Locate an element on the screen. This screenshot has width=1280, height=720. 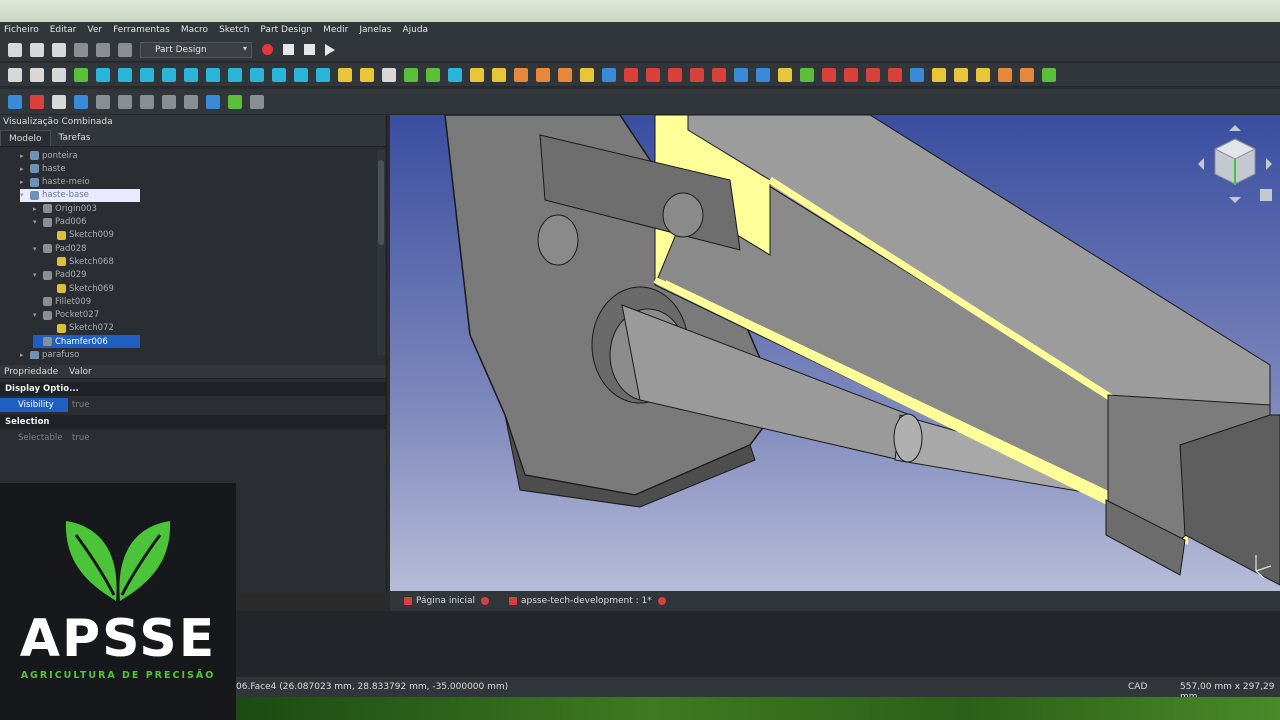
open-file-icon is located at coordinates (37, 49).